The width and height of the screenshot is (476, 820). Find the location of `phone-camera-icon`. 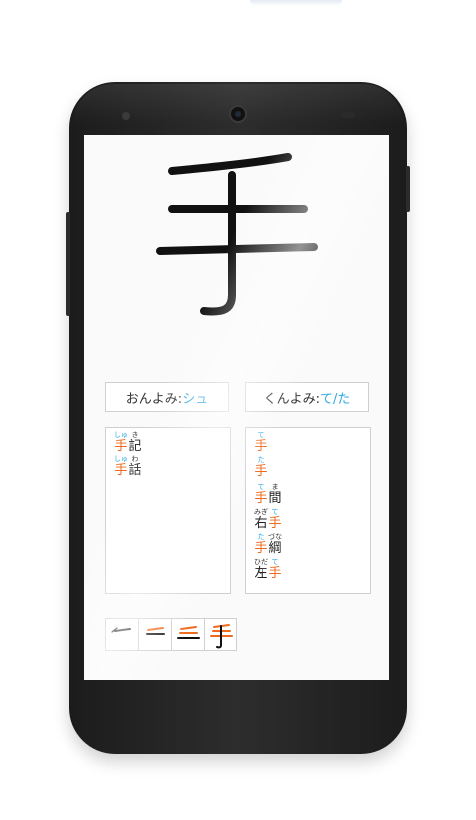

phone-camera-icon is located at coordinates (238, 114).